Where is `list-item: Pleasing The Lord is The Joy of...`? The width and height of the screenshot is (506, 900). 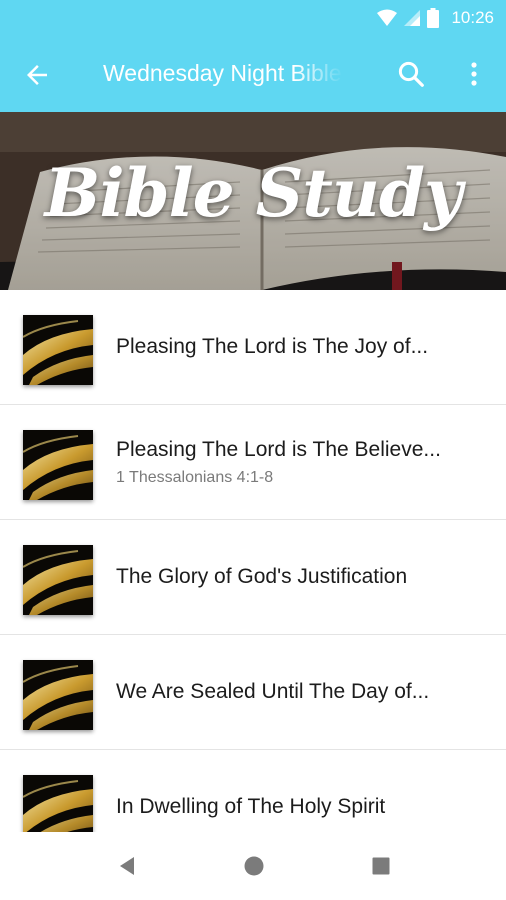
list-item: Pleasing The Lord is The Joy of... is located at coordinates (253, 347).